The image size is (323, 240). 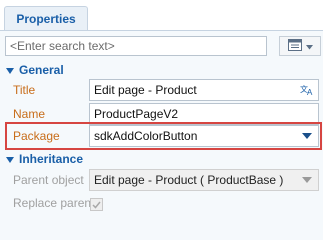 I want to click on tab-properties-label: Properties, so click(x=46, y=19).